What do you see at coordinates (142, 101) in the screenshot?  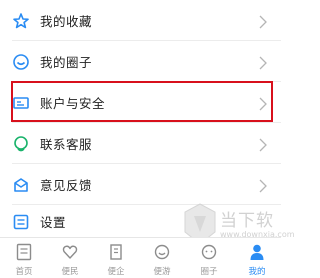 I see `highlight-box` at bounding box center [142, 101].